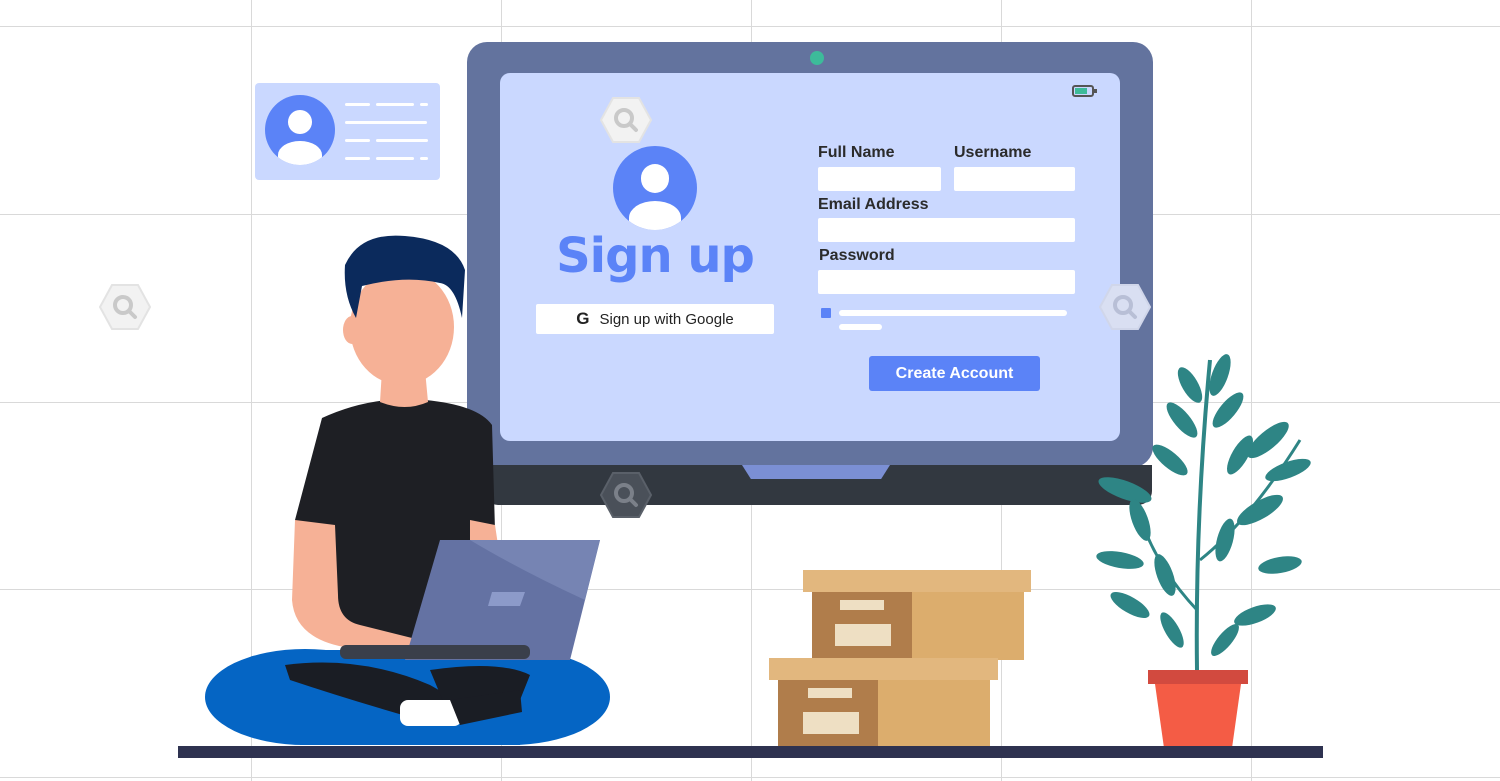 This screenshot has height=781, width=1500. Describe the element at coordinates (993, 152) in the screenshot. I see `username-label: Username` at that location.